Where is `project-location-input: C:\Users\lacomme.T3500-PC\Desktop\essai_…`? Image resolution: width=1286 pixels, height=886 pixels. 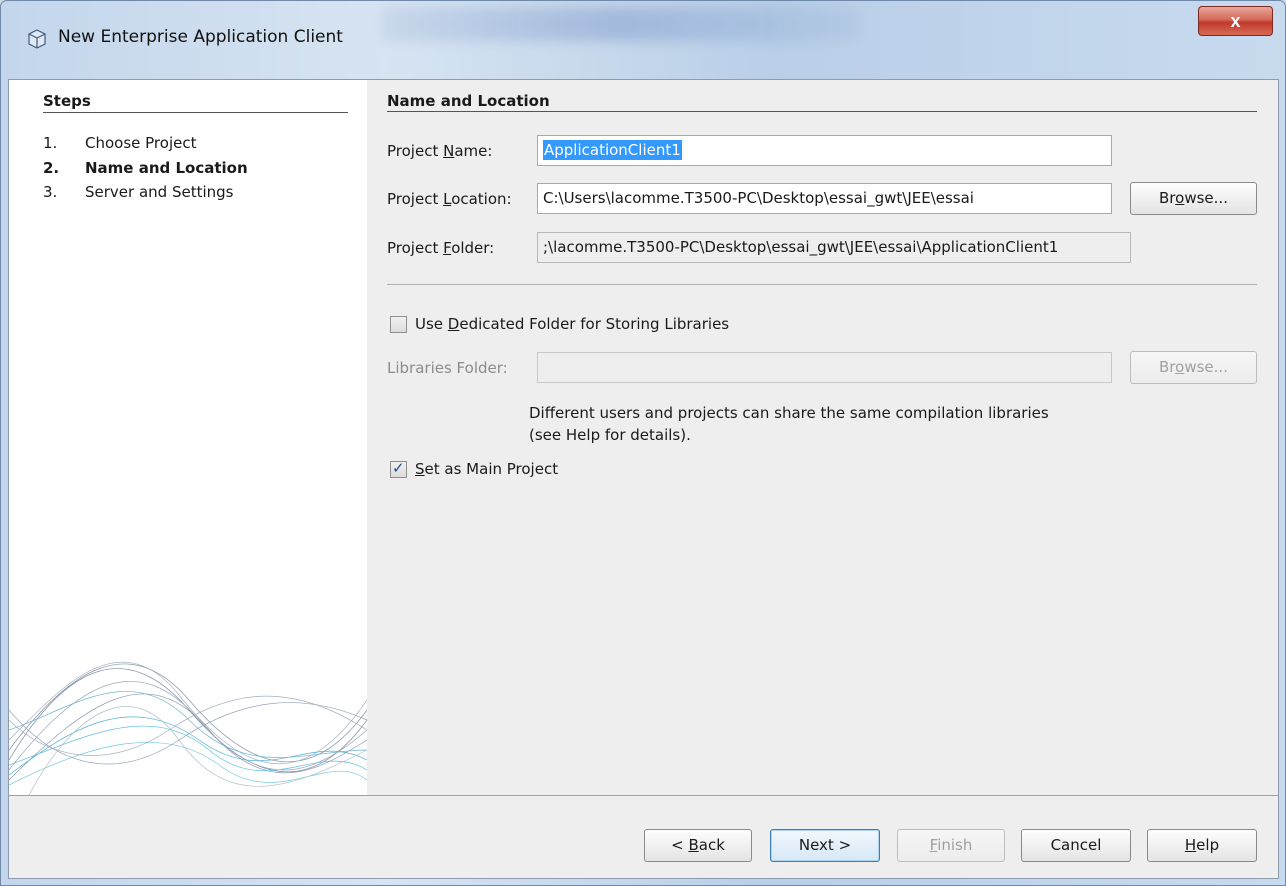 project-location-input: C:\Users\lacomme.T3500-PC\Desktop\essai_… is located at coordinates (824, 198).